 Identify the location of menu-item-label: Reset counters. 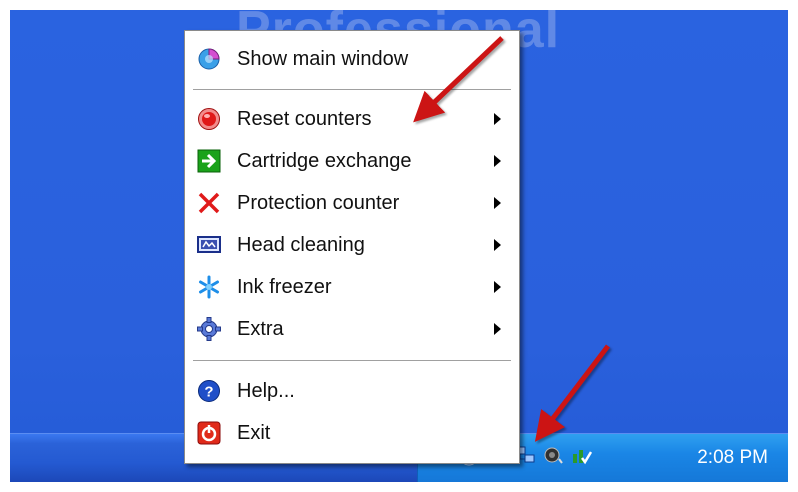
(304, 118).